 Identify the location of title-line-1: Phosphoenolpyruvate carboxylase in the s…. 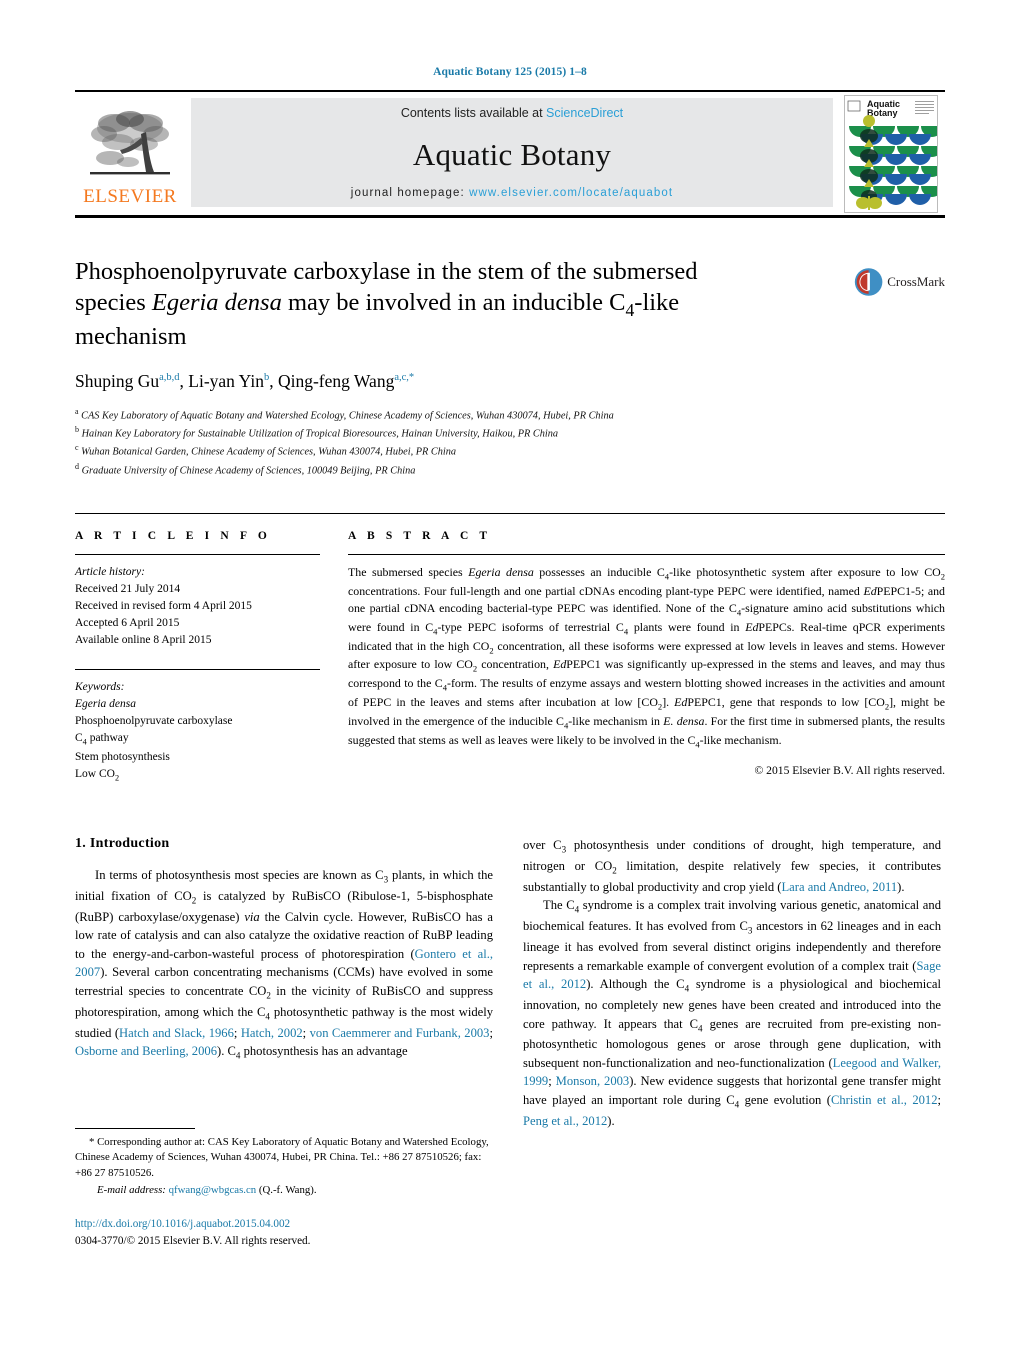
(386, 271).